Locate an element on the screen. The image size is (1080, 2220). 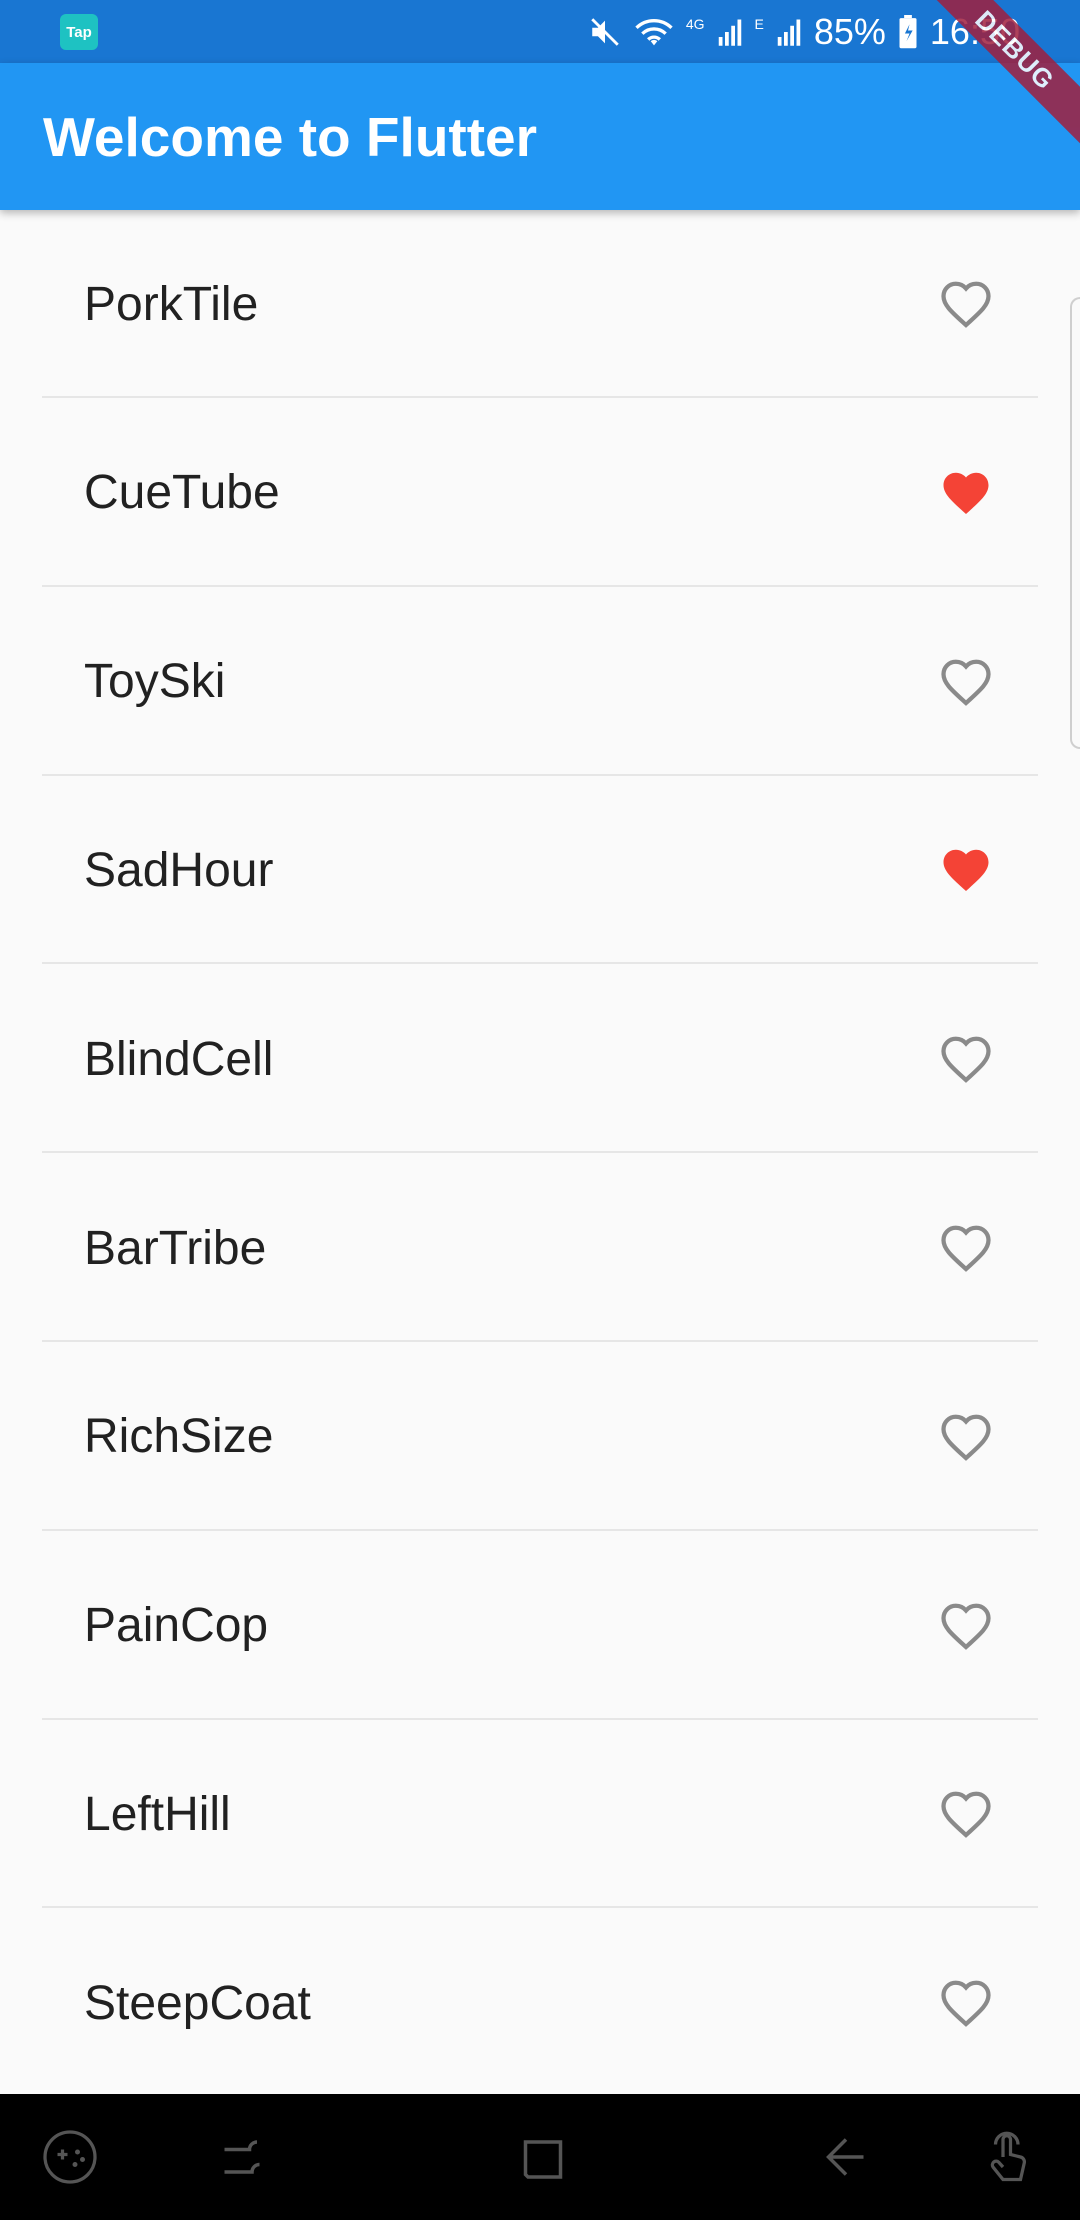
list-item-label: BlindCell is located at coordinates (179, 1059).